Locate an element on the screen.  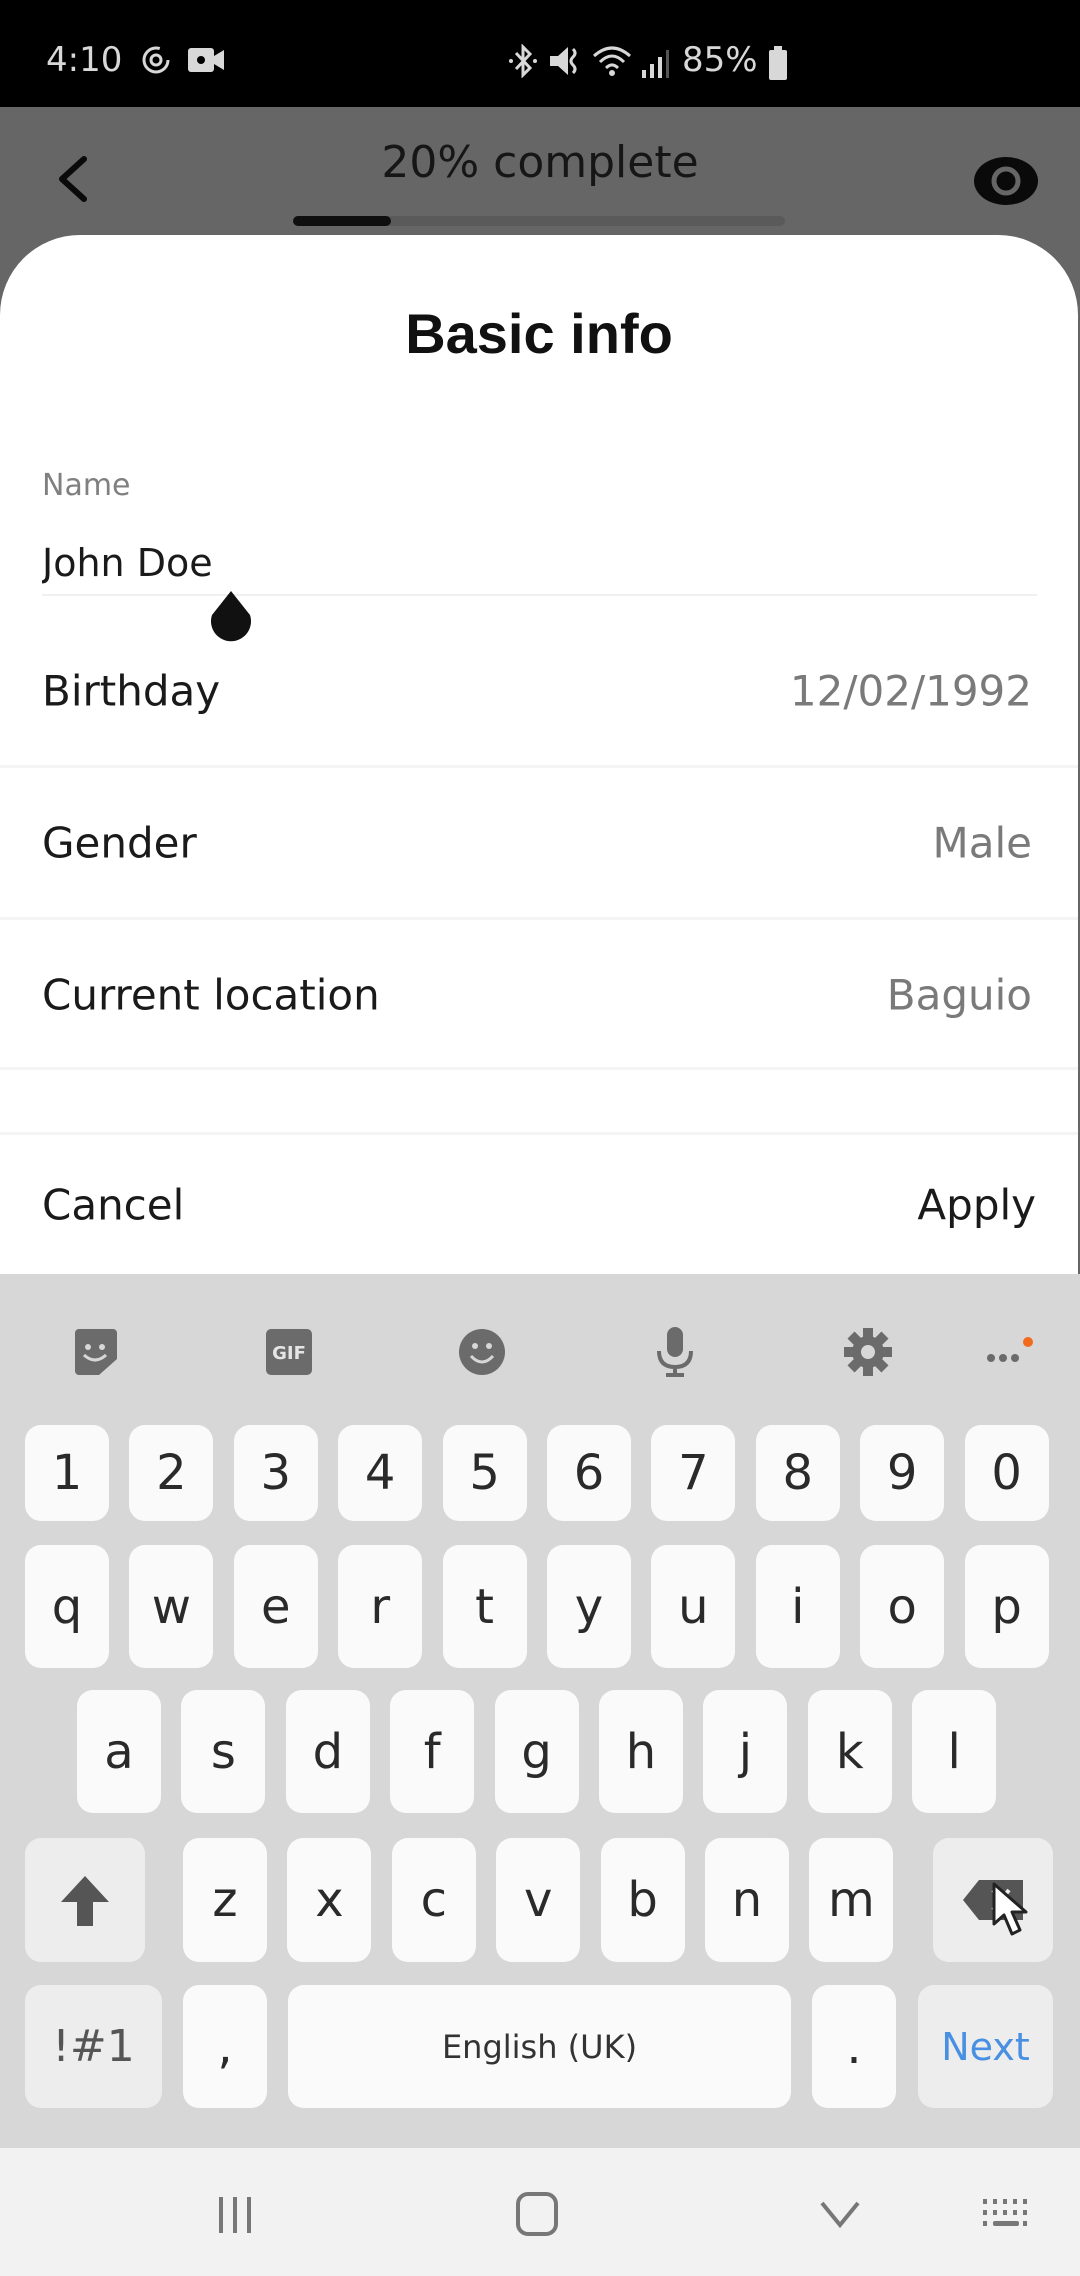
key-o: o is located at coordinates (902, 1606).